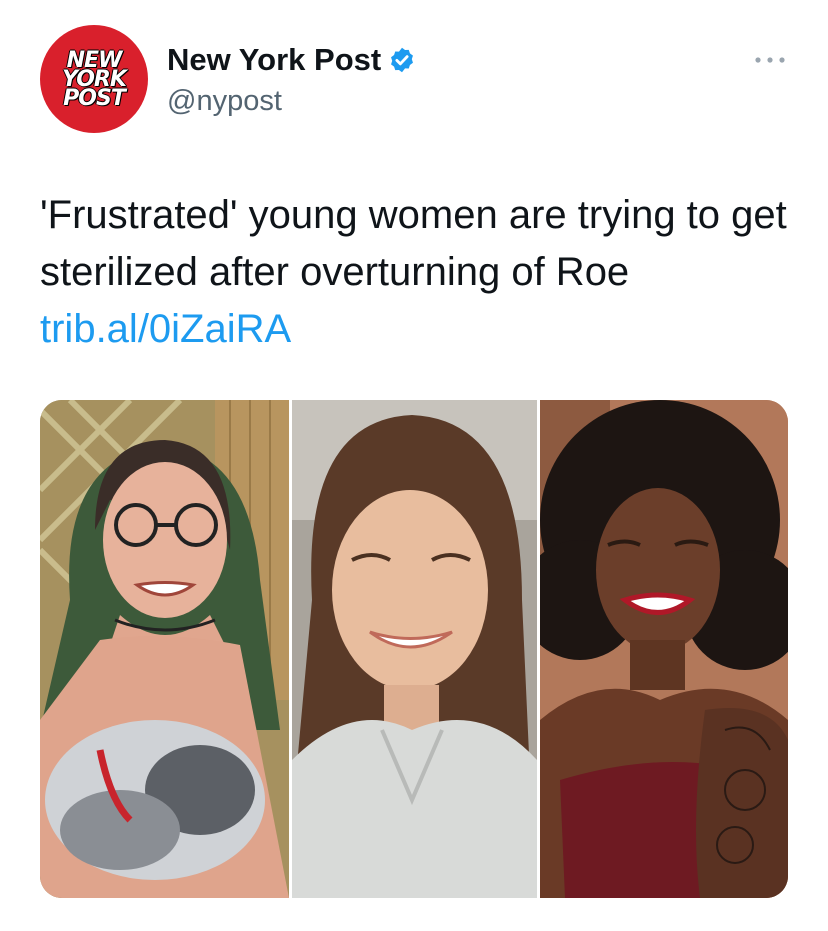 Image resolution: width=828 pixels, height=931 pixels. What do you see at coordinates (274, 60) in the screenshot?
I see `account-name: New York Post` at bounding box center [274, 60].